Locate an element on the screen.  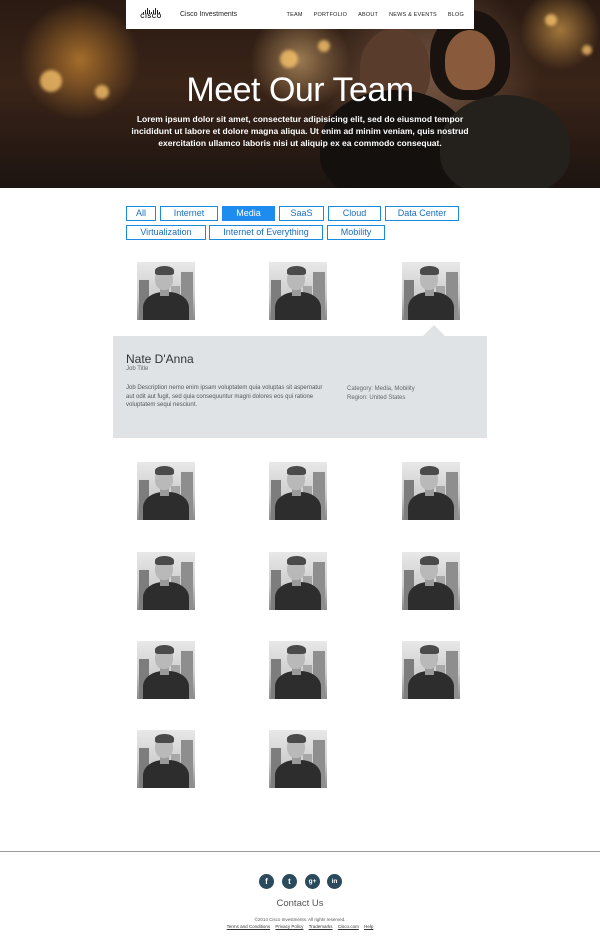
filter-virtualization: Virtualization is located at coordinates (166, 232).